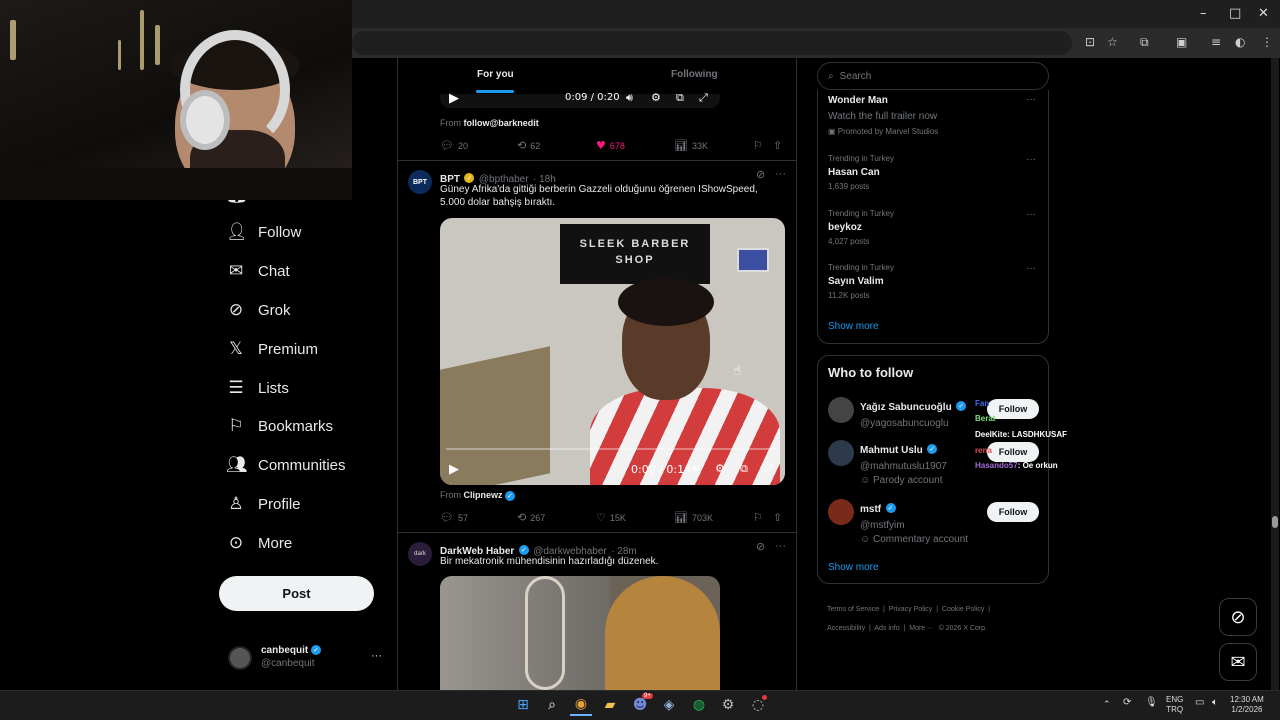  I want to click on nav-chat: ✉ Chat, so click(258, 271).